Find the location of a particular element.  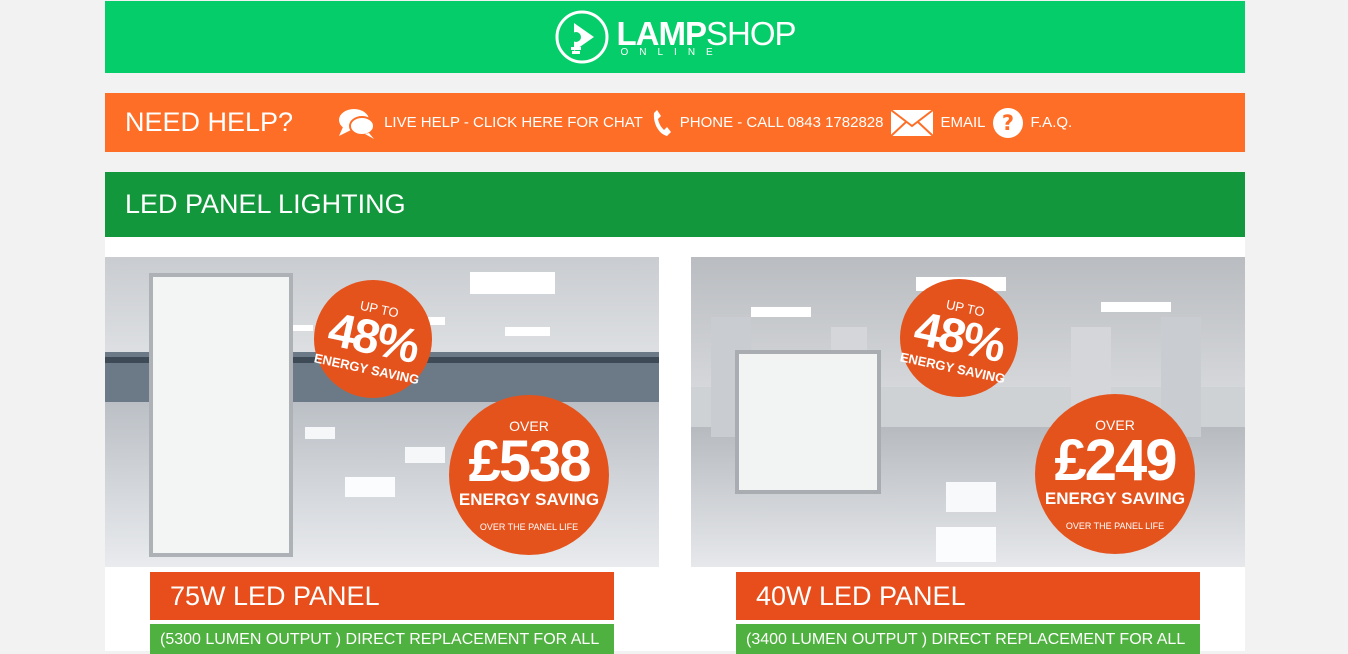

site-header: LAMPSHOP ONLINE is located at coordinates (675, 37).